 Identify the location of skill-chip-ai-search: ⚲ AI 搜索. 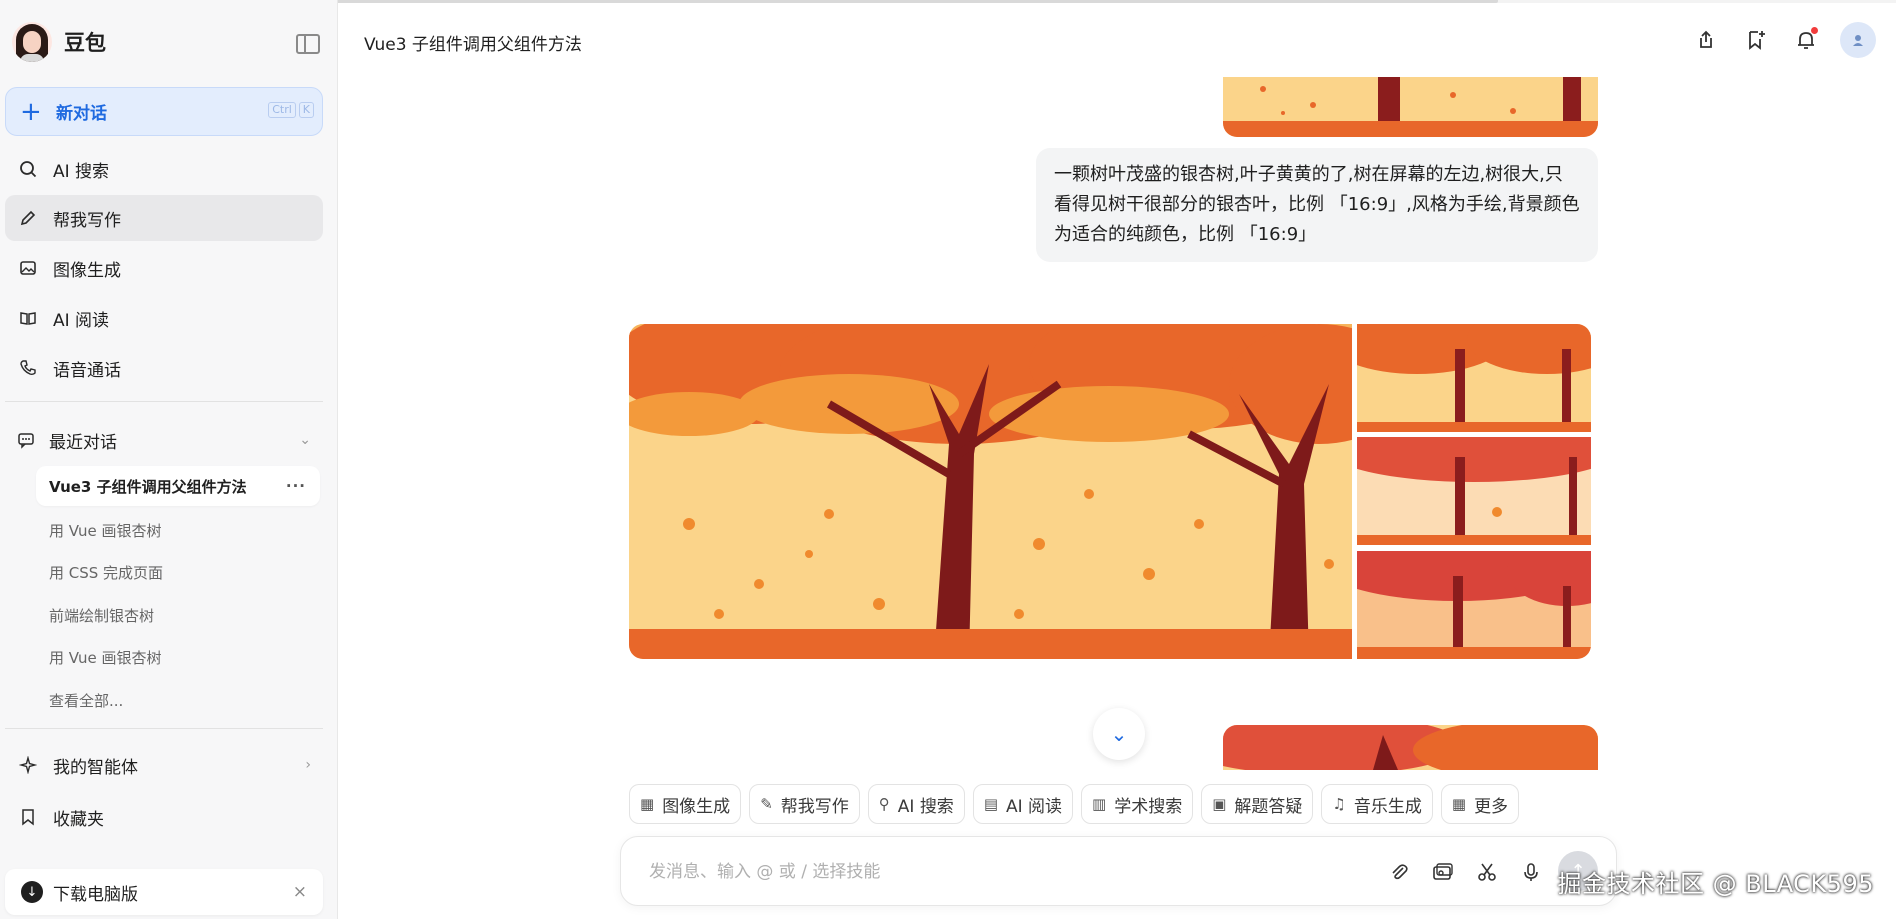
(916, 804).